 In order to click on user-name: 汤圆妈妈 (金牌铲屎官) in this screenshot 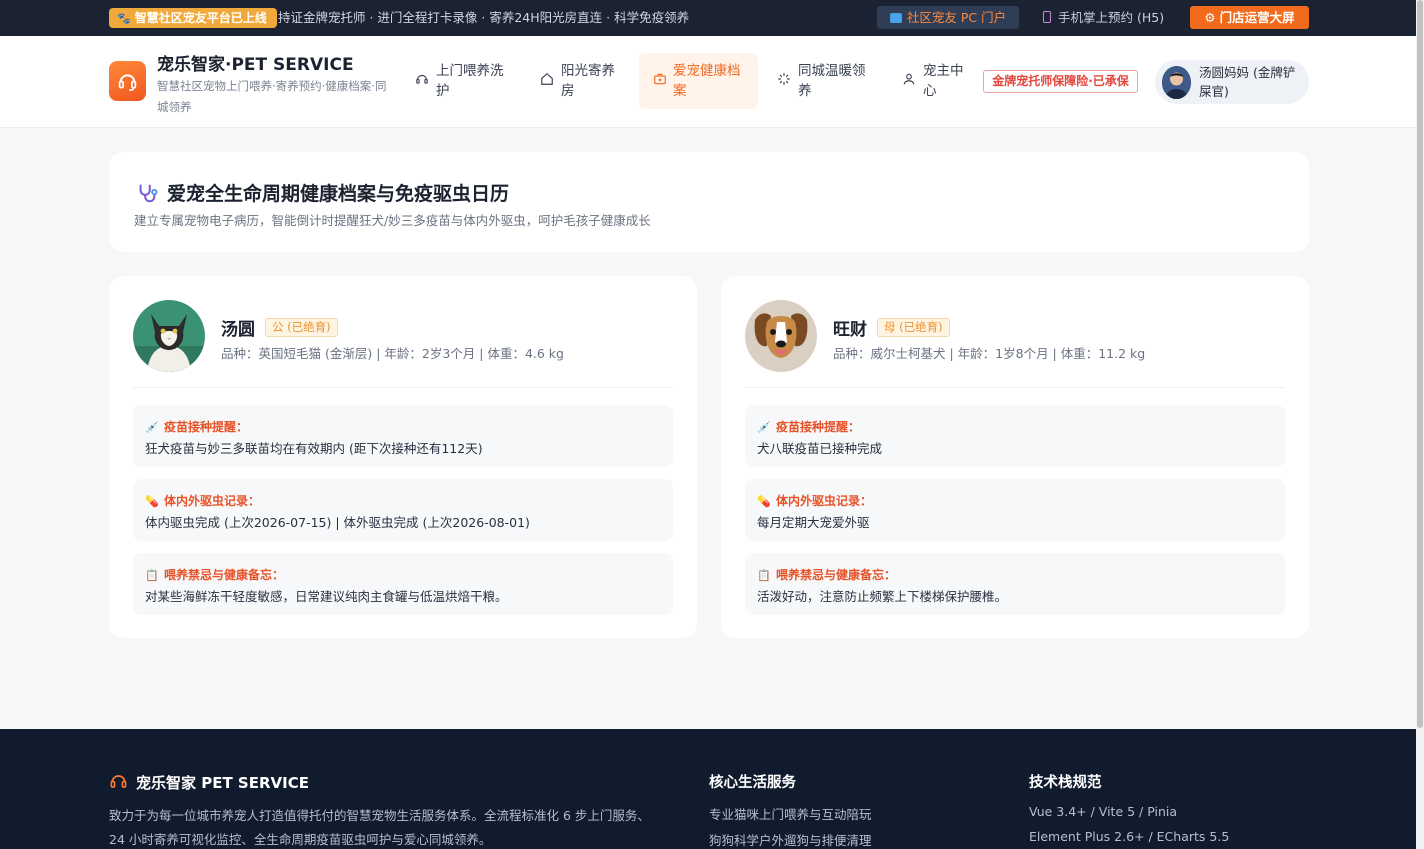, I will do `click(1247, 82)`.